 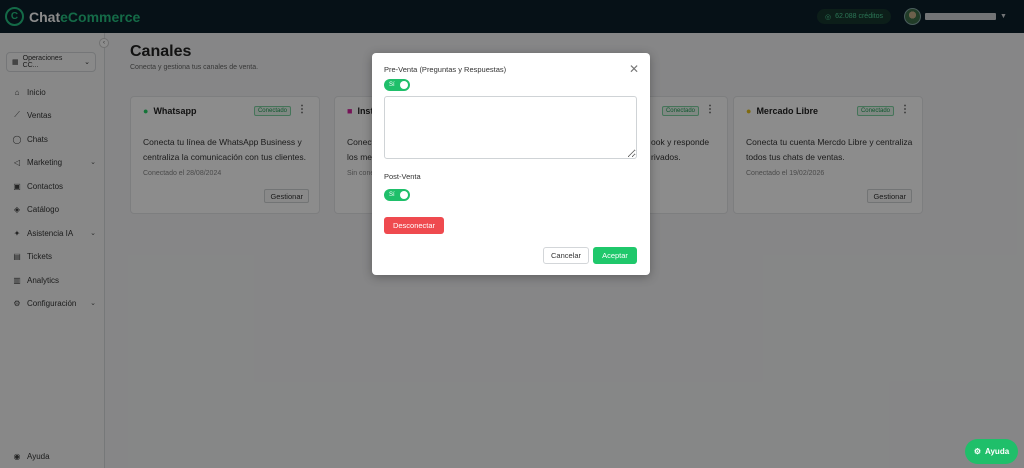 I want to click on floating-help-button: ⚙ Ayuda, so click(x=991, y=451).